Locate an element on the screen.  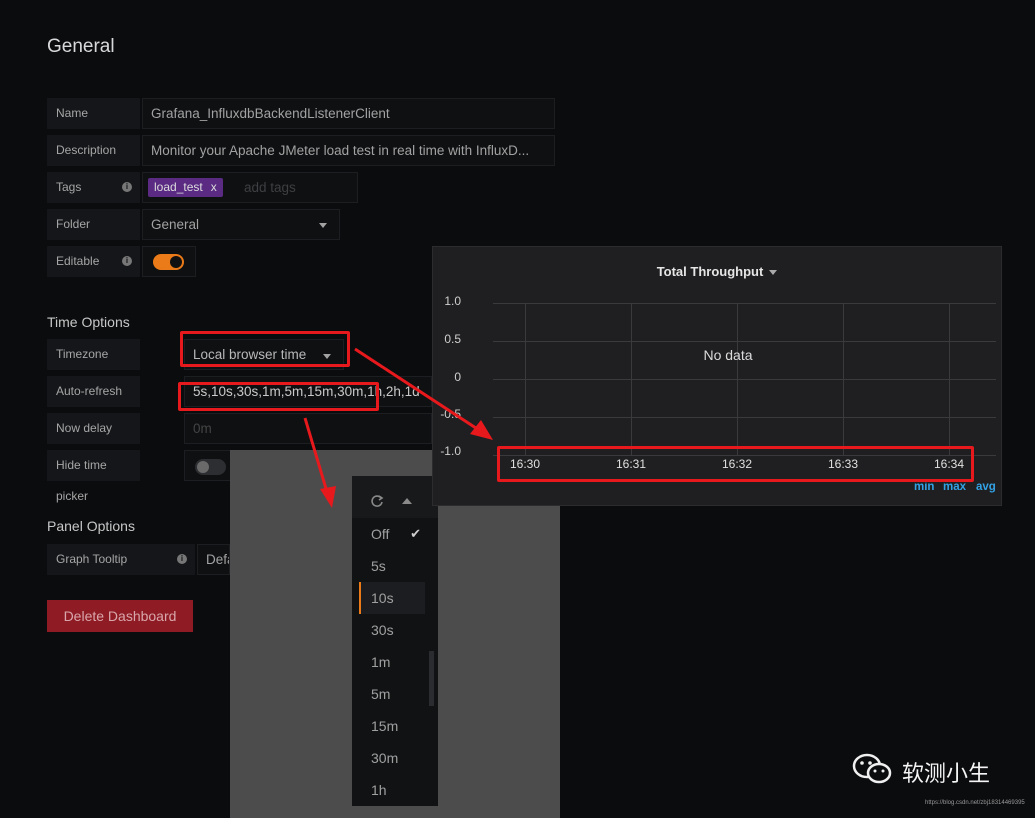
annotation-arrows is located at coordinates (398, 427).